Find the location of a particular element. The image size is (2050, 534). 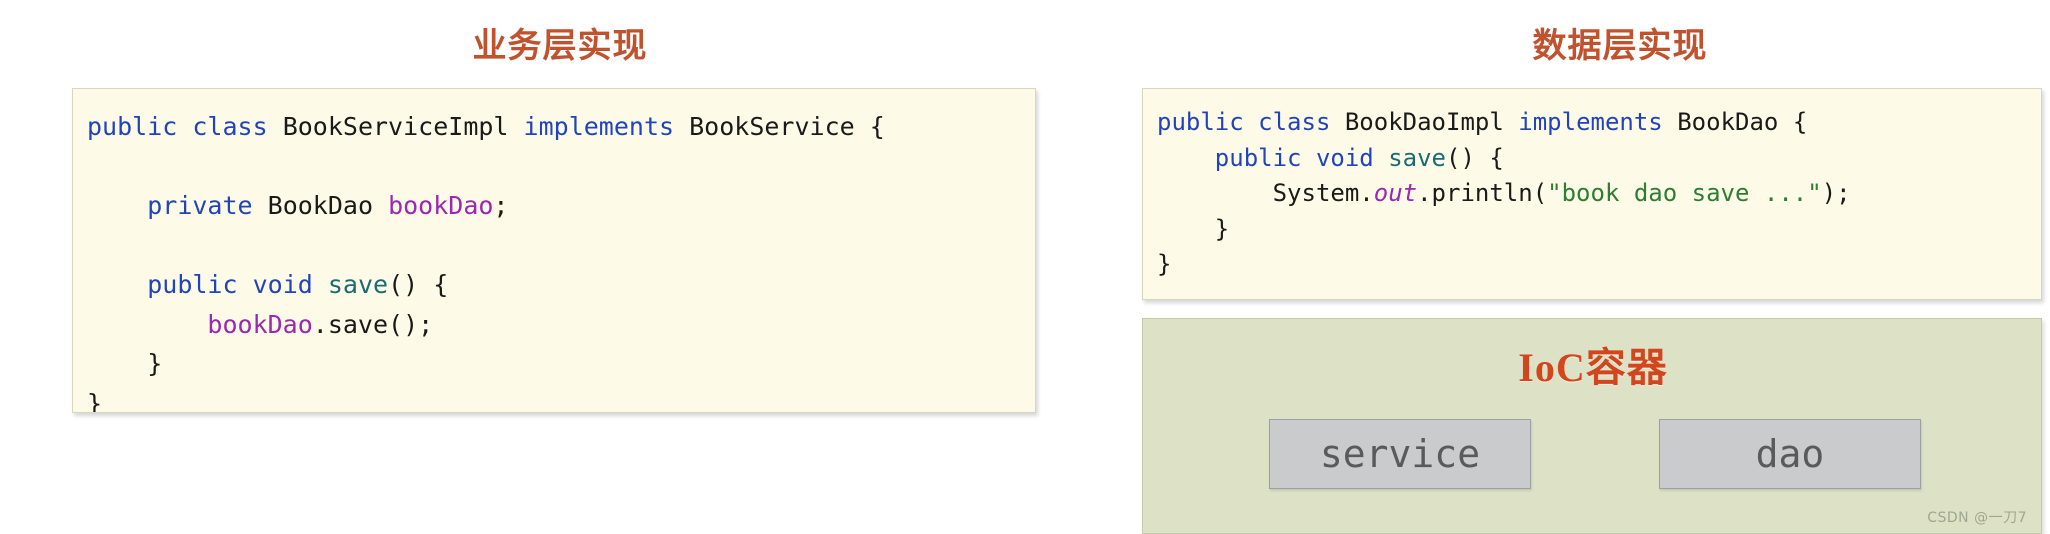

ioc-bean-service: service is located at coordinates (1400, 454).